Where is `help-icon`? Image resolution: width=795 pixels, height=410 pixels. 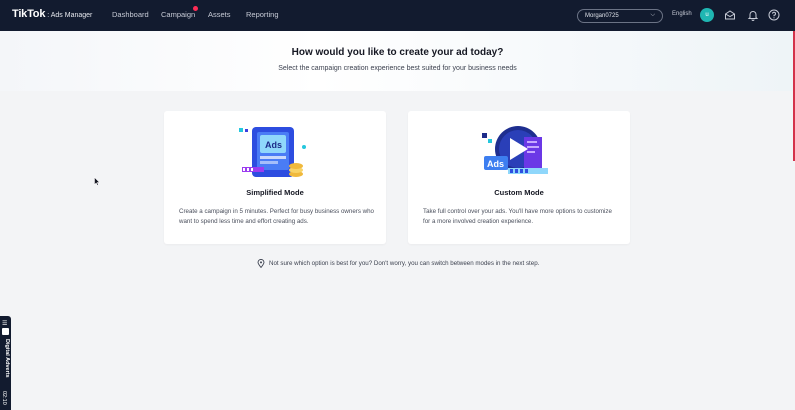 help-icon is located at coordinates (774, 15).